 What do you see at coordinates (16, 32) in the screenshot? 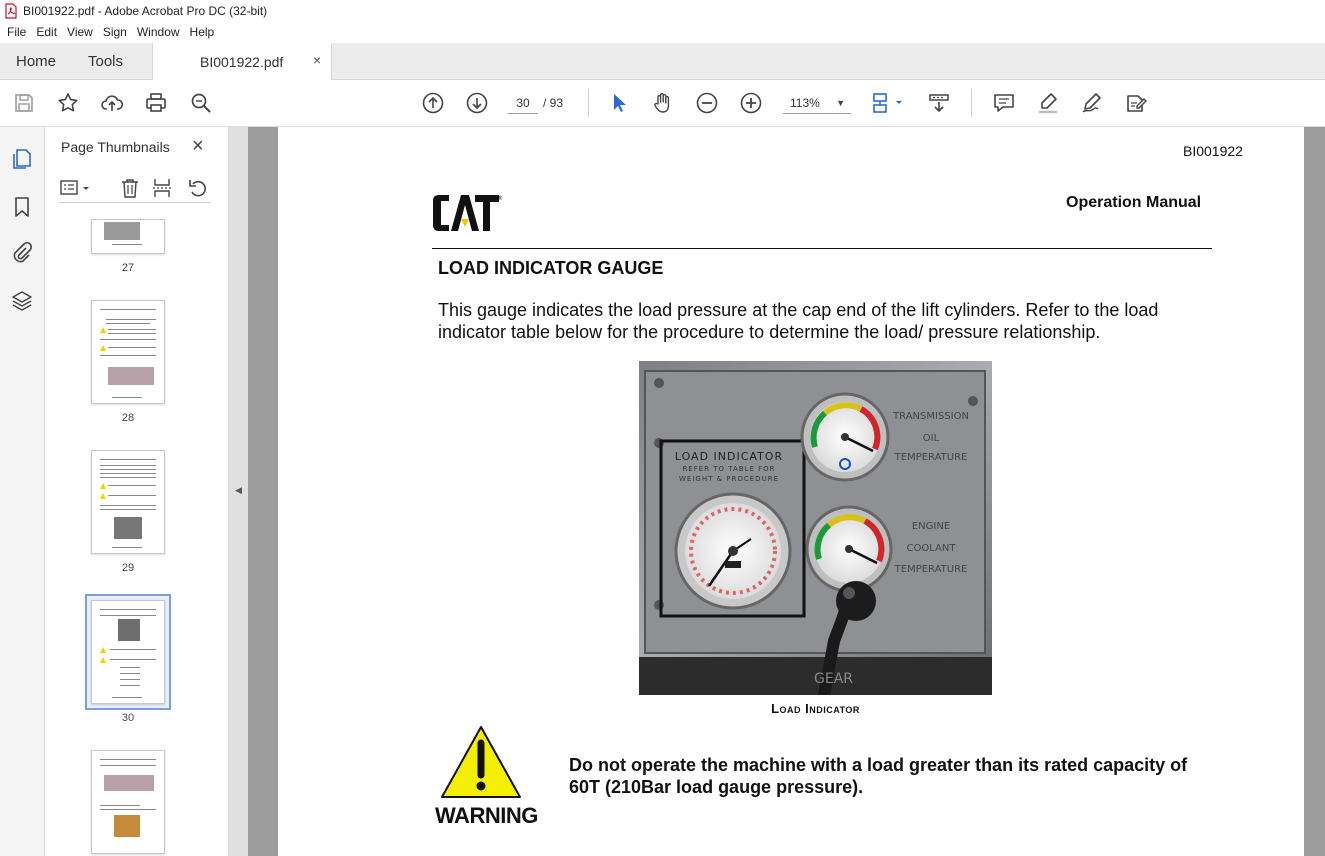
I see `menu-file: File` at bounding box center [16, 32].